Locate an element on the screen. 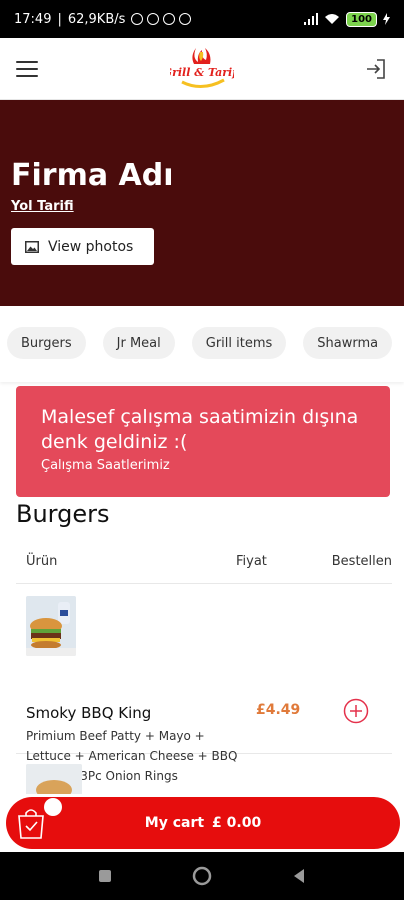  image-icon is located at coordinates (32, 246).